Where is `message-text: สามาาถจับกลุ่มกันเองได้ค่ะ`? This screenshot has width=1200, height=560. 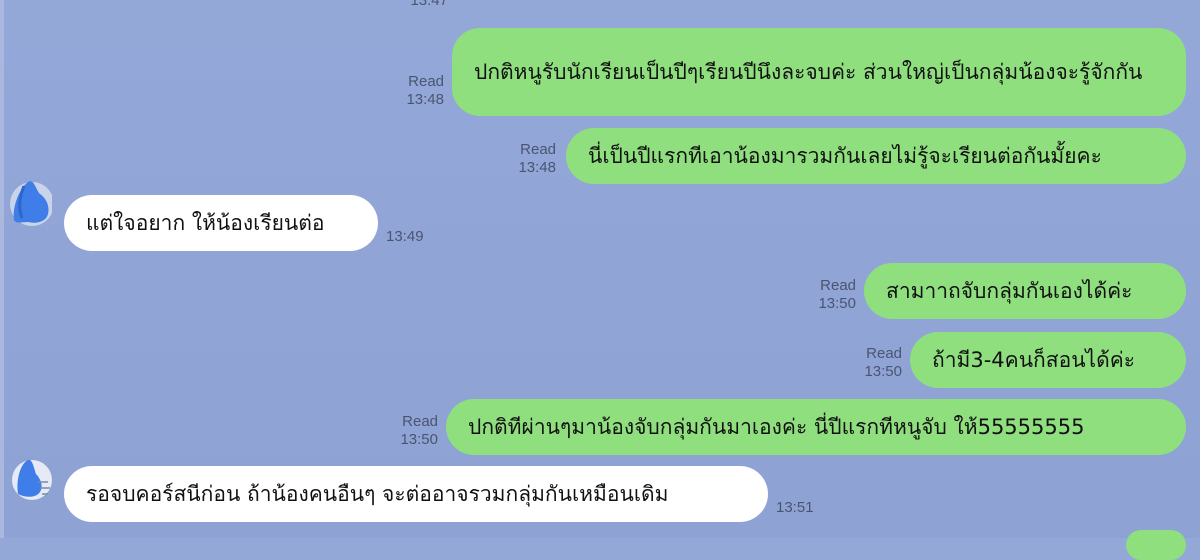
message-text: สามาาถจับกลุ่มกันเองได้ค่ะ is located at coordinates (1009, 291).